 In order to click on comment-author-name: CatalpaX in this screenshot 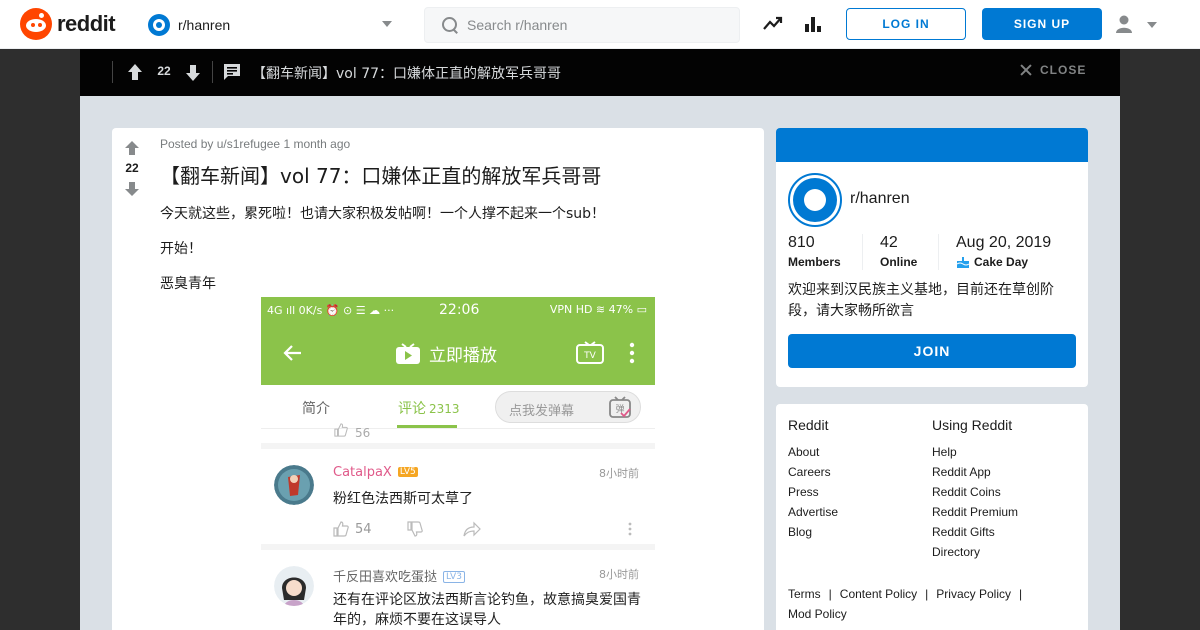, I will do `click(362, 472)`.